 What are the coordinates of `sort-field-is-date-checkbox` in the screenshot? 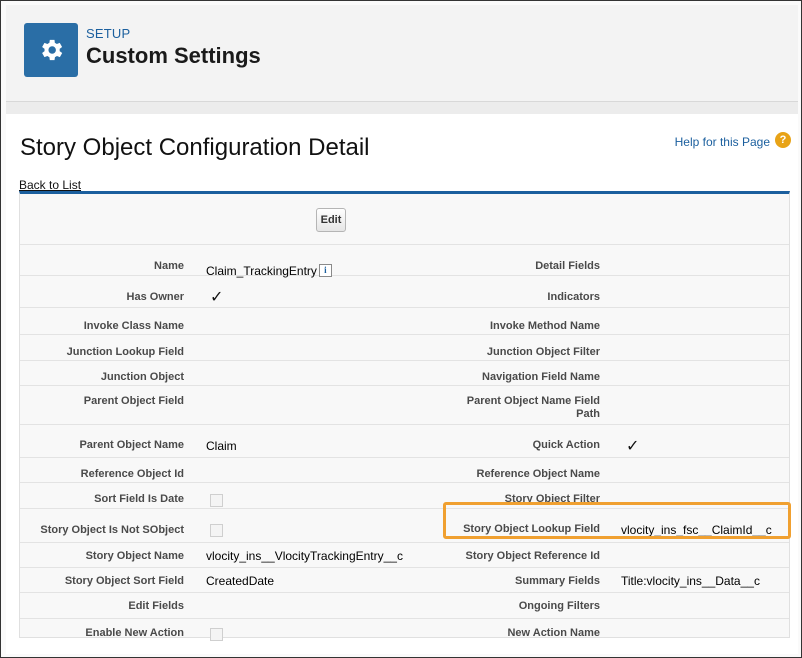 It's located at (216, 500).